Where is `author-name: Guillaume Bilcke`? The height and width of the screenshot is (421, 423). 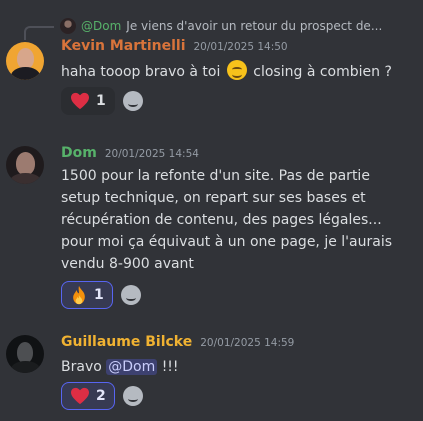
author-name: Guillaume Bilcke is located at coordinates (126, 342).